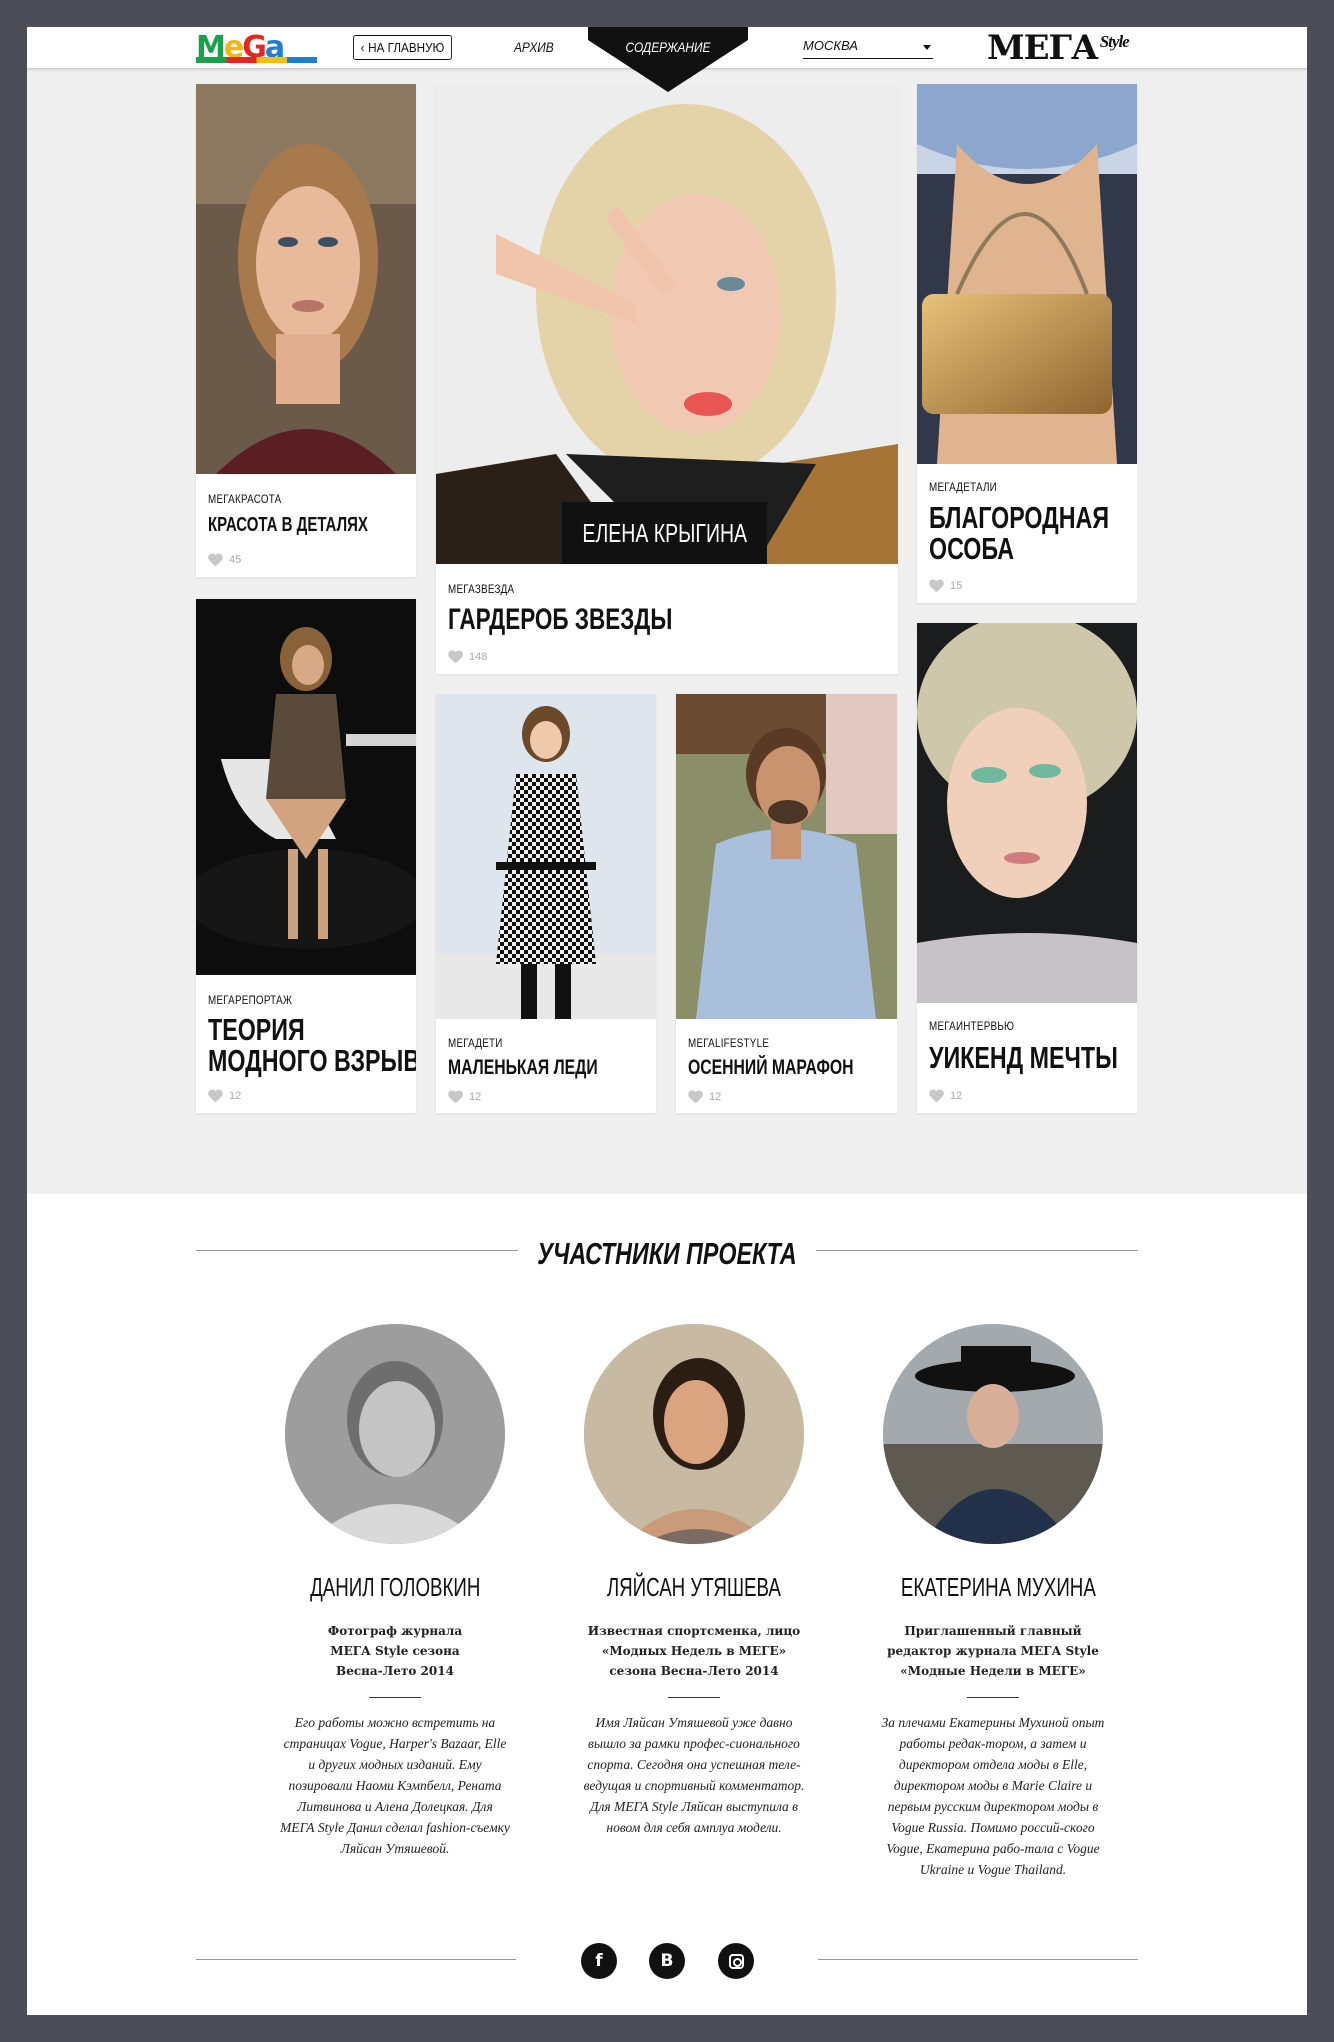 The height and width of the screenshot is (2042, 1334). I want to click on article-card-lifestyle: МЕГАLIFESTYLE ОСЕННИЙ МАРАФОН 12, so click(786, 903).